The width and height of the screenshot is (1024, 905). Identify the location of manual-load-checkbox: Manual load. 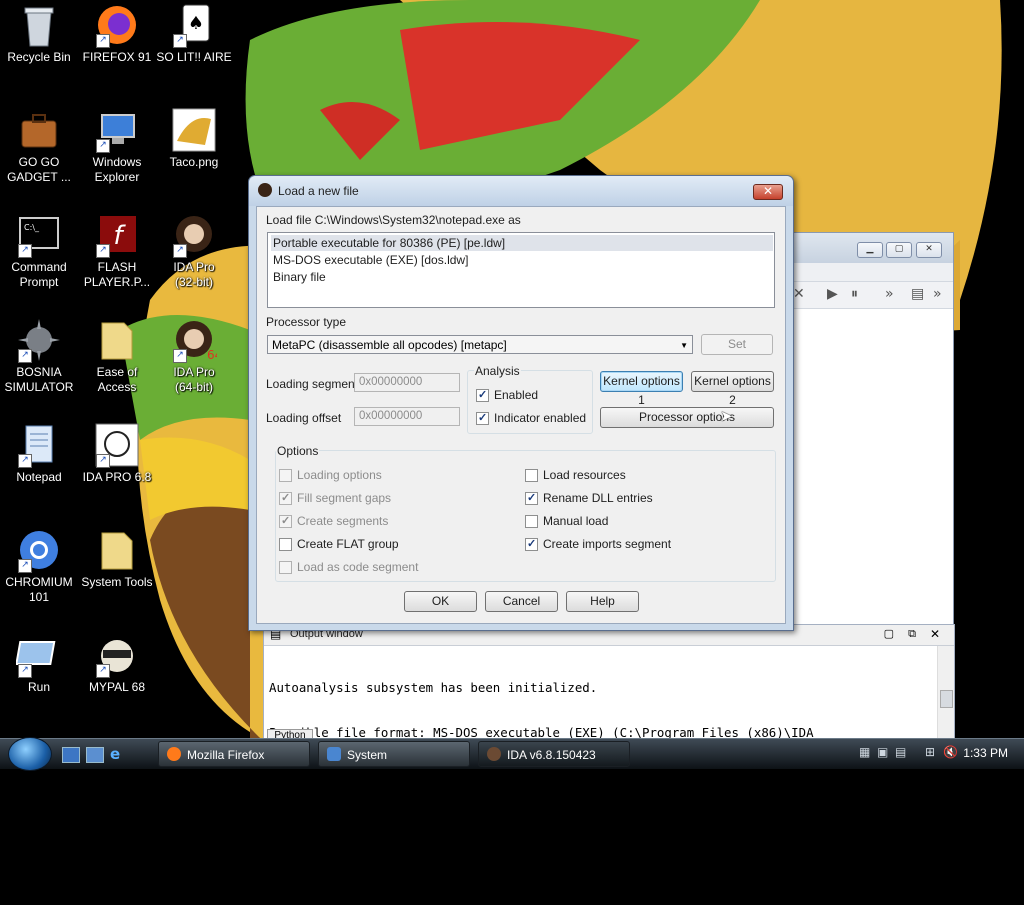
(595, 521).